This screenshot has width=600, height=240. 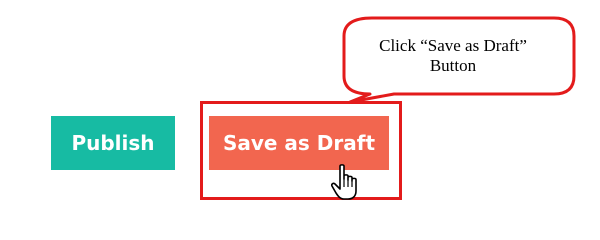 What do you see at coordinates (453, 65) in the screenshot?
I see `callout-line-2: Button` at bounding box center [453, 65].